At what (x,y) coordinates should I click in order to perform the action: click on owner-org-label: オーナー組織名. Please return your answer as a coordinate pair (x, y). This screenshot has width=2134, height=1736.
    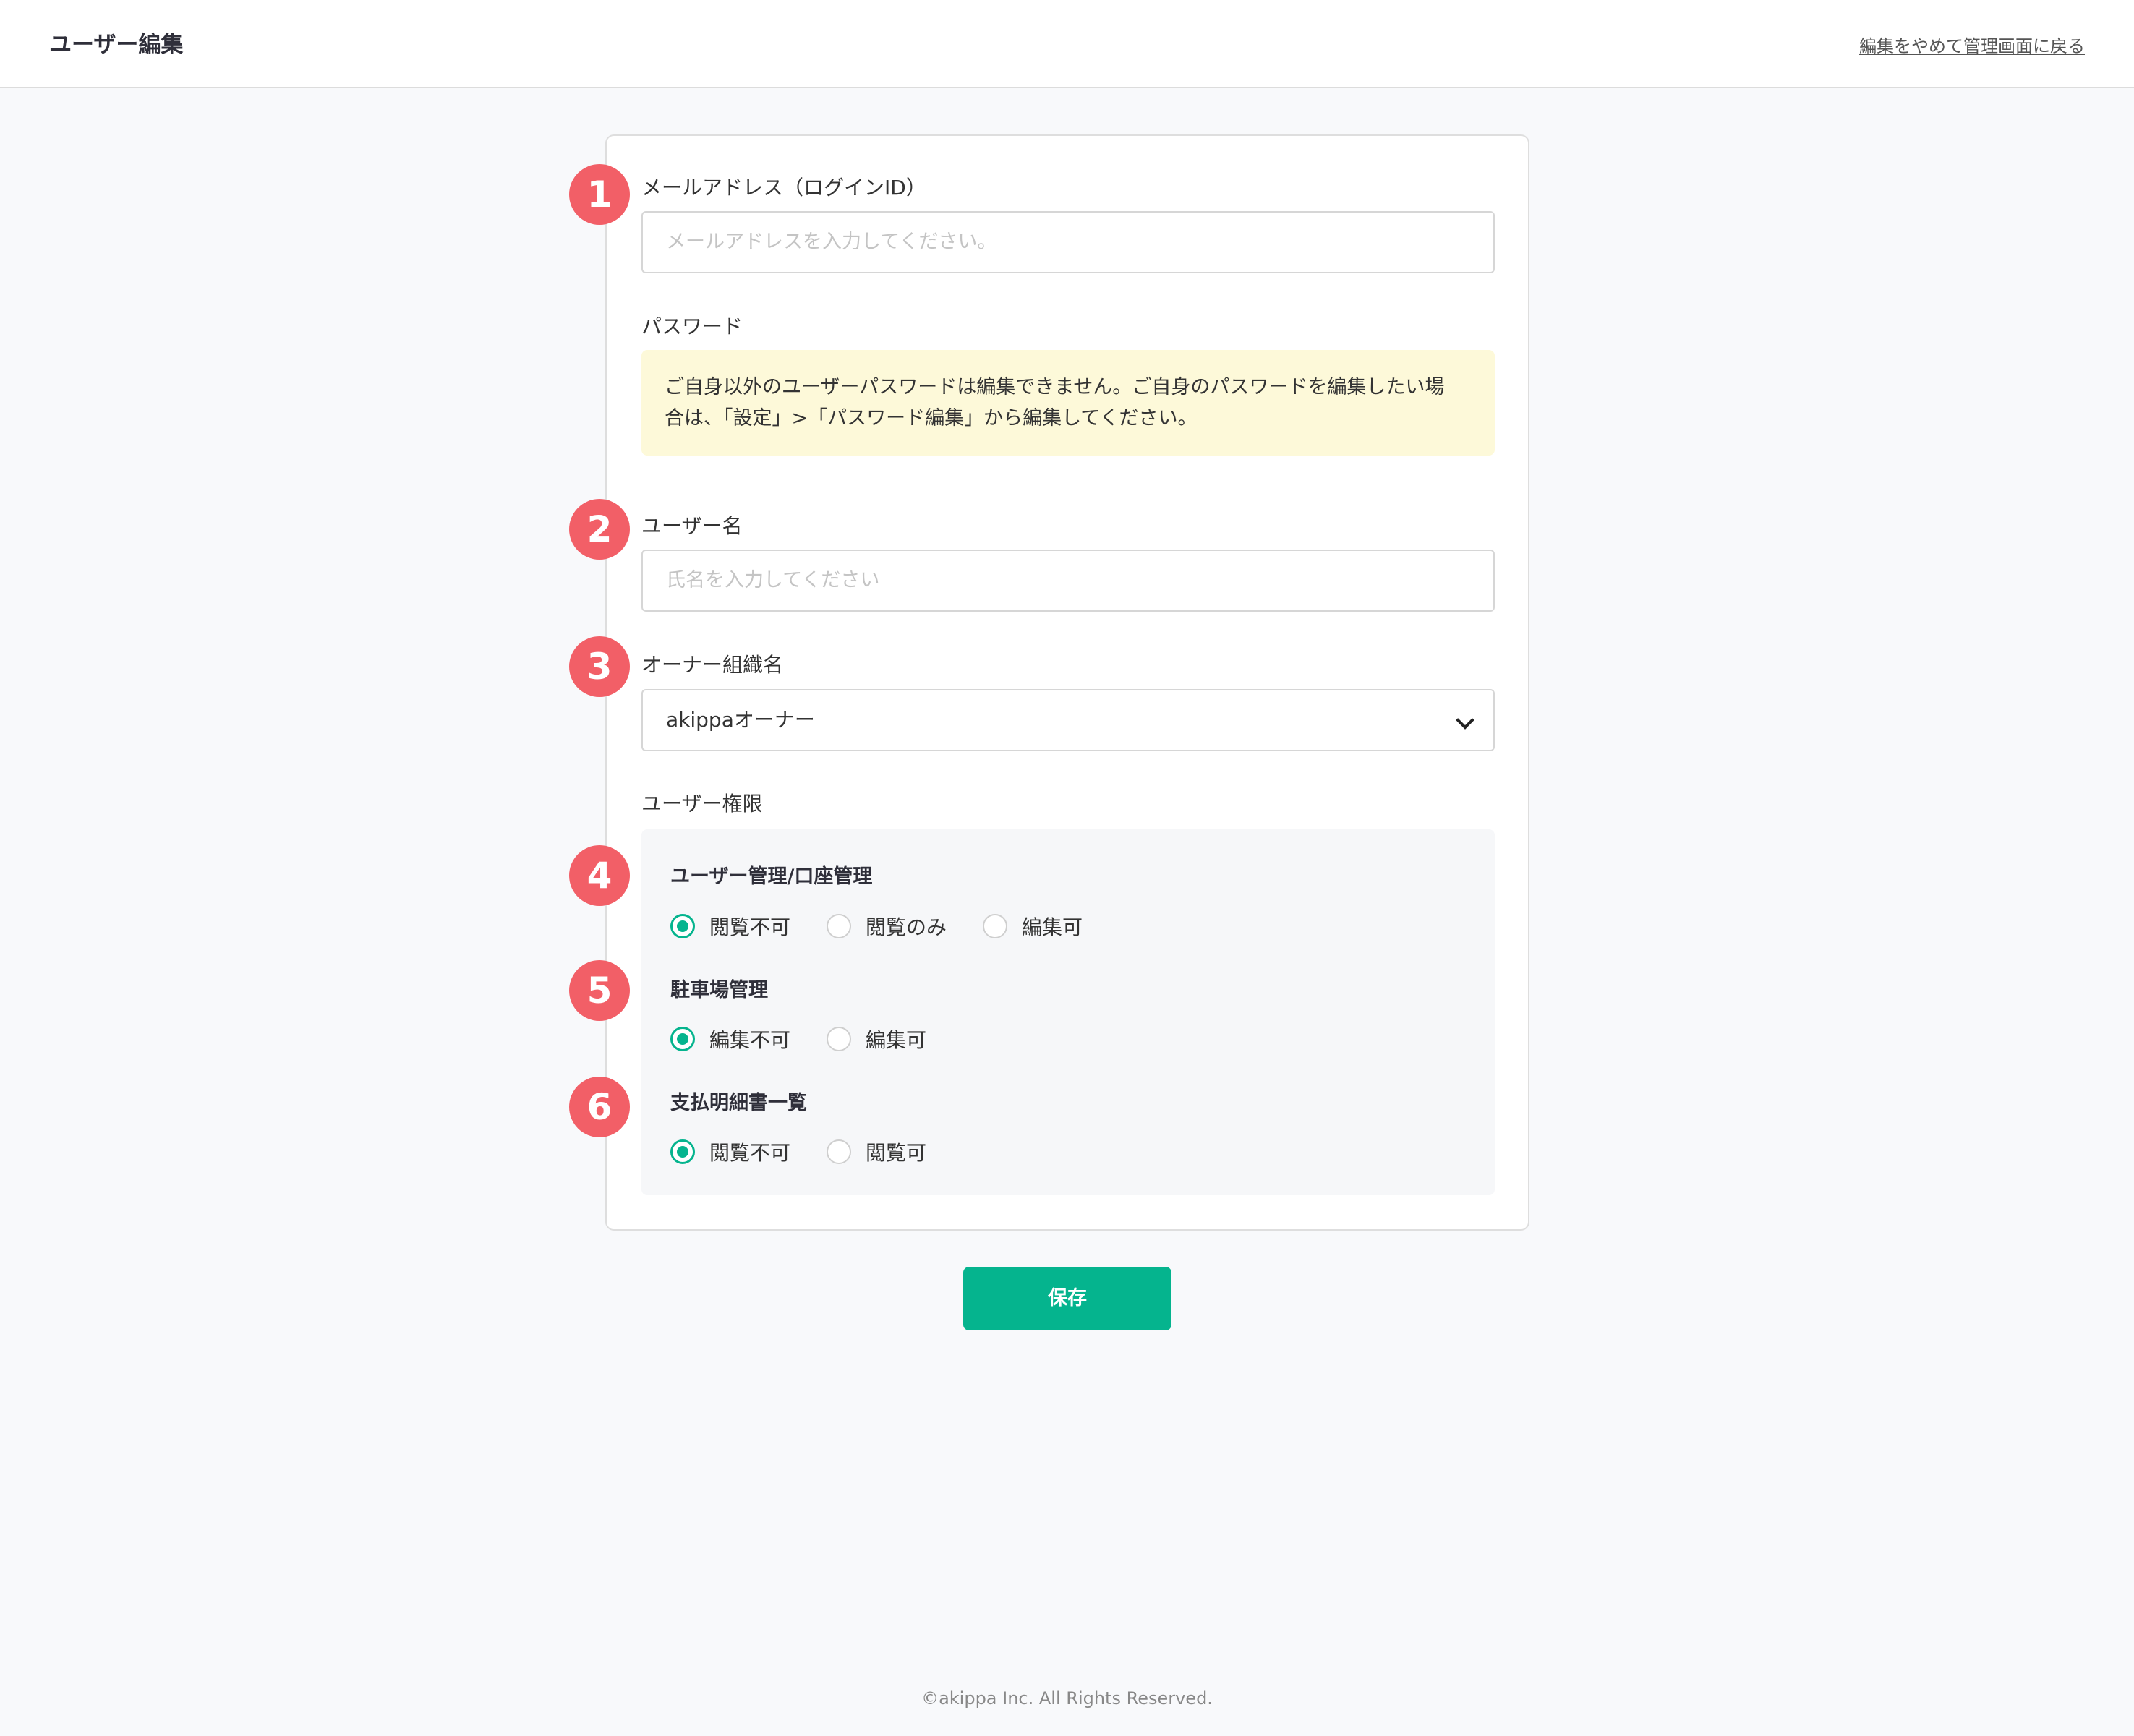
    Looking at the image, I should click on (712, 665).